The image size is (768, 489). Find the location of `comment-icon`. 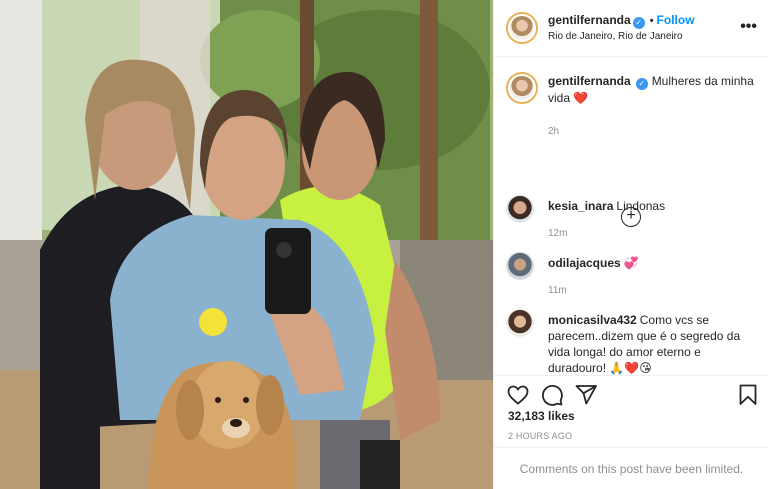

comment-icon is located at coordinates (552, 395).